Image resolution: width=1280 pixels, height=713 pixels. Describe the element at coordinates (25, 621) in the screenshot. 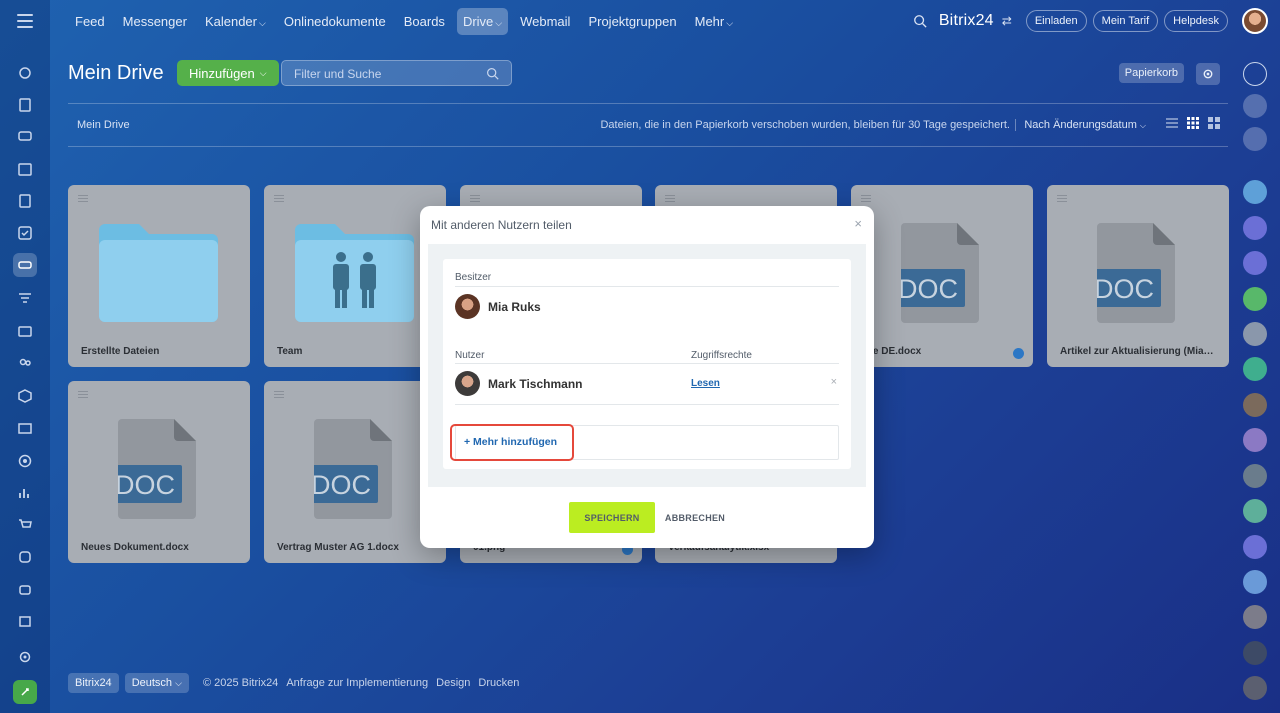

I see `building-icon` at that location.